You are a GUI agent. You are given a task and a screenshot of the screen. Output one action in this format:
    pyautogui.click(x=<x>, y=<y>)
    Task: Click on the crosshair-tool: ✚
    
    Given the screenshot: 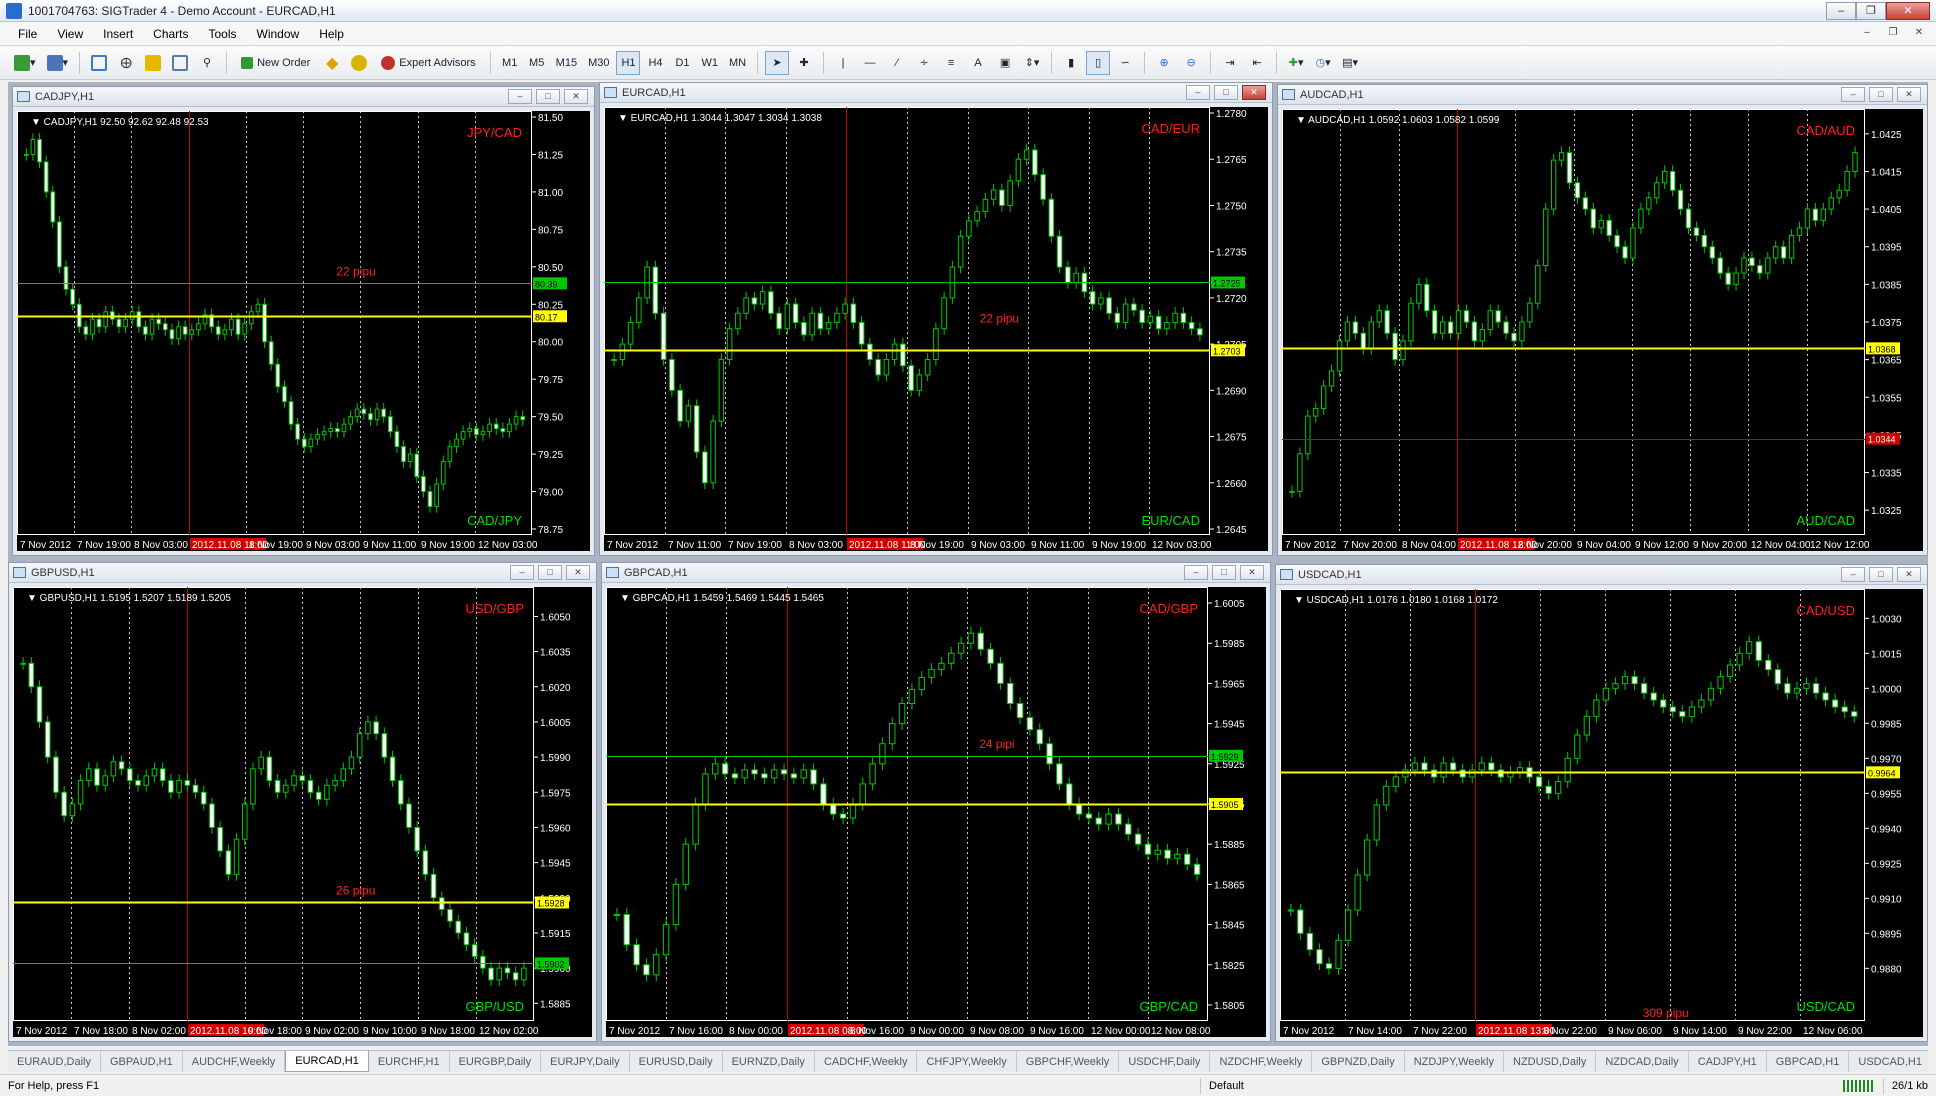 What is the action you would take?
    pyautogui.click(x=804, y=63)
    